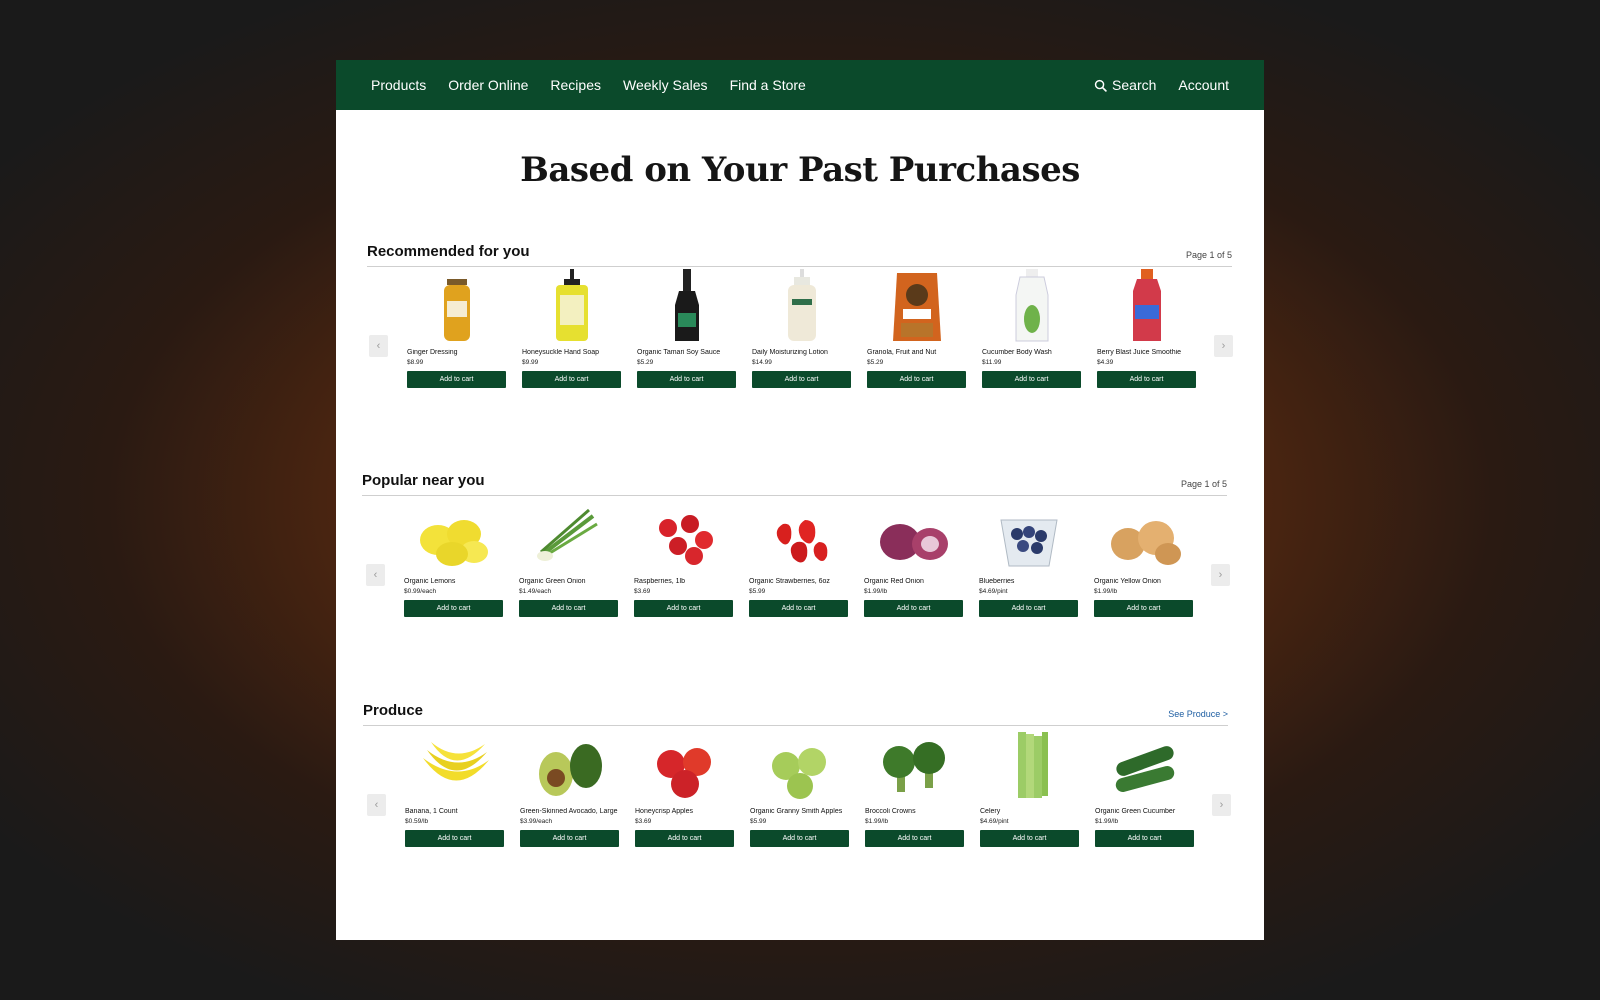 Image resolution: width=1600 pixels, height=1000 pixels. What do you see at coordinates (914, 811) in the screenshot?
I see `product-name: Broccoli Crowns` at bounding box center [914, 811].